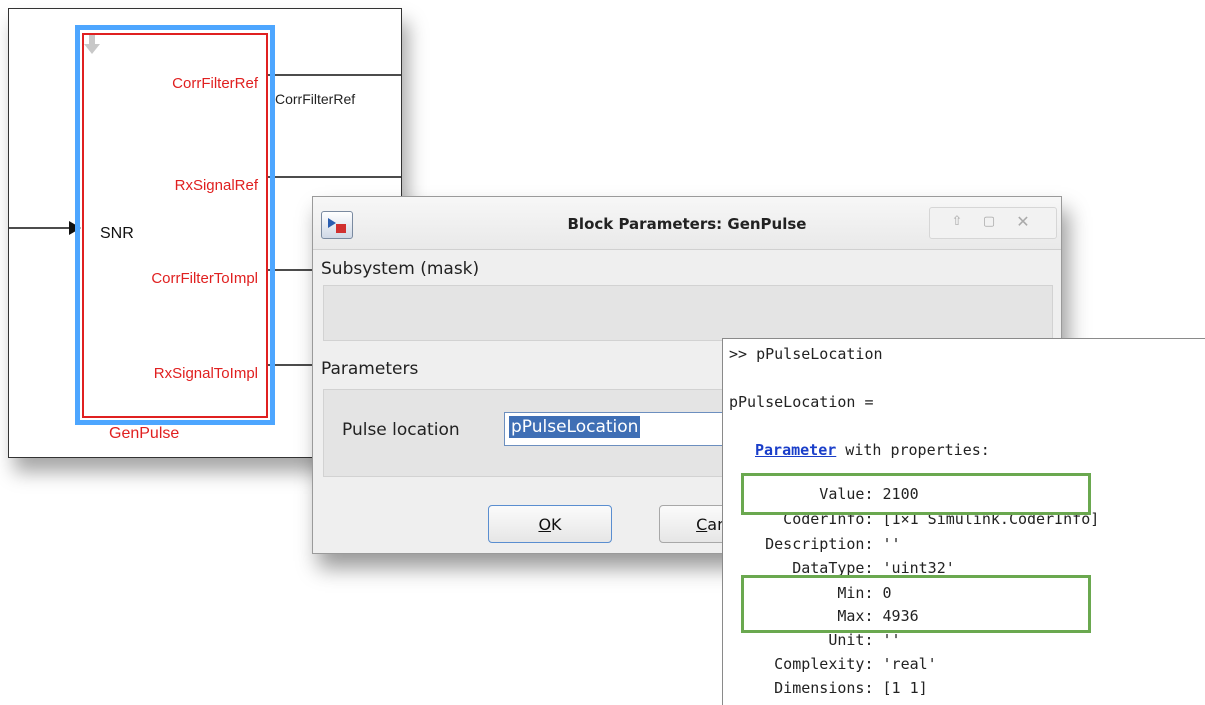  What do you see at coordinates (795, 450) in the screenshot?
I see `parameter-class-link: Parameter` at bounding box center [795, 450].